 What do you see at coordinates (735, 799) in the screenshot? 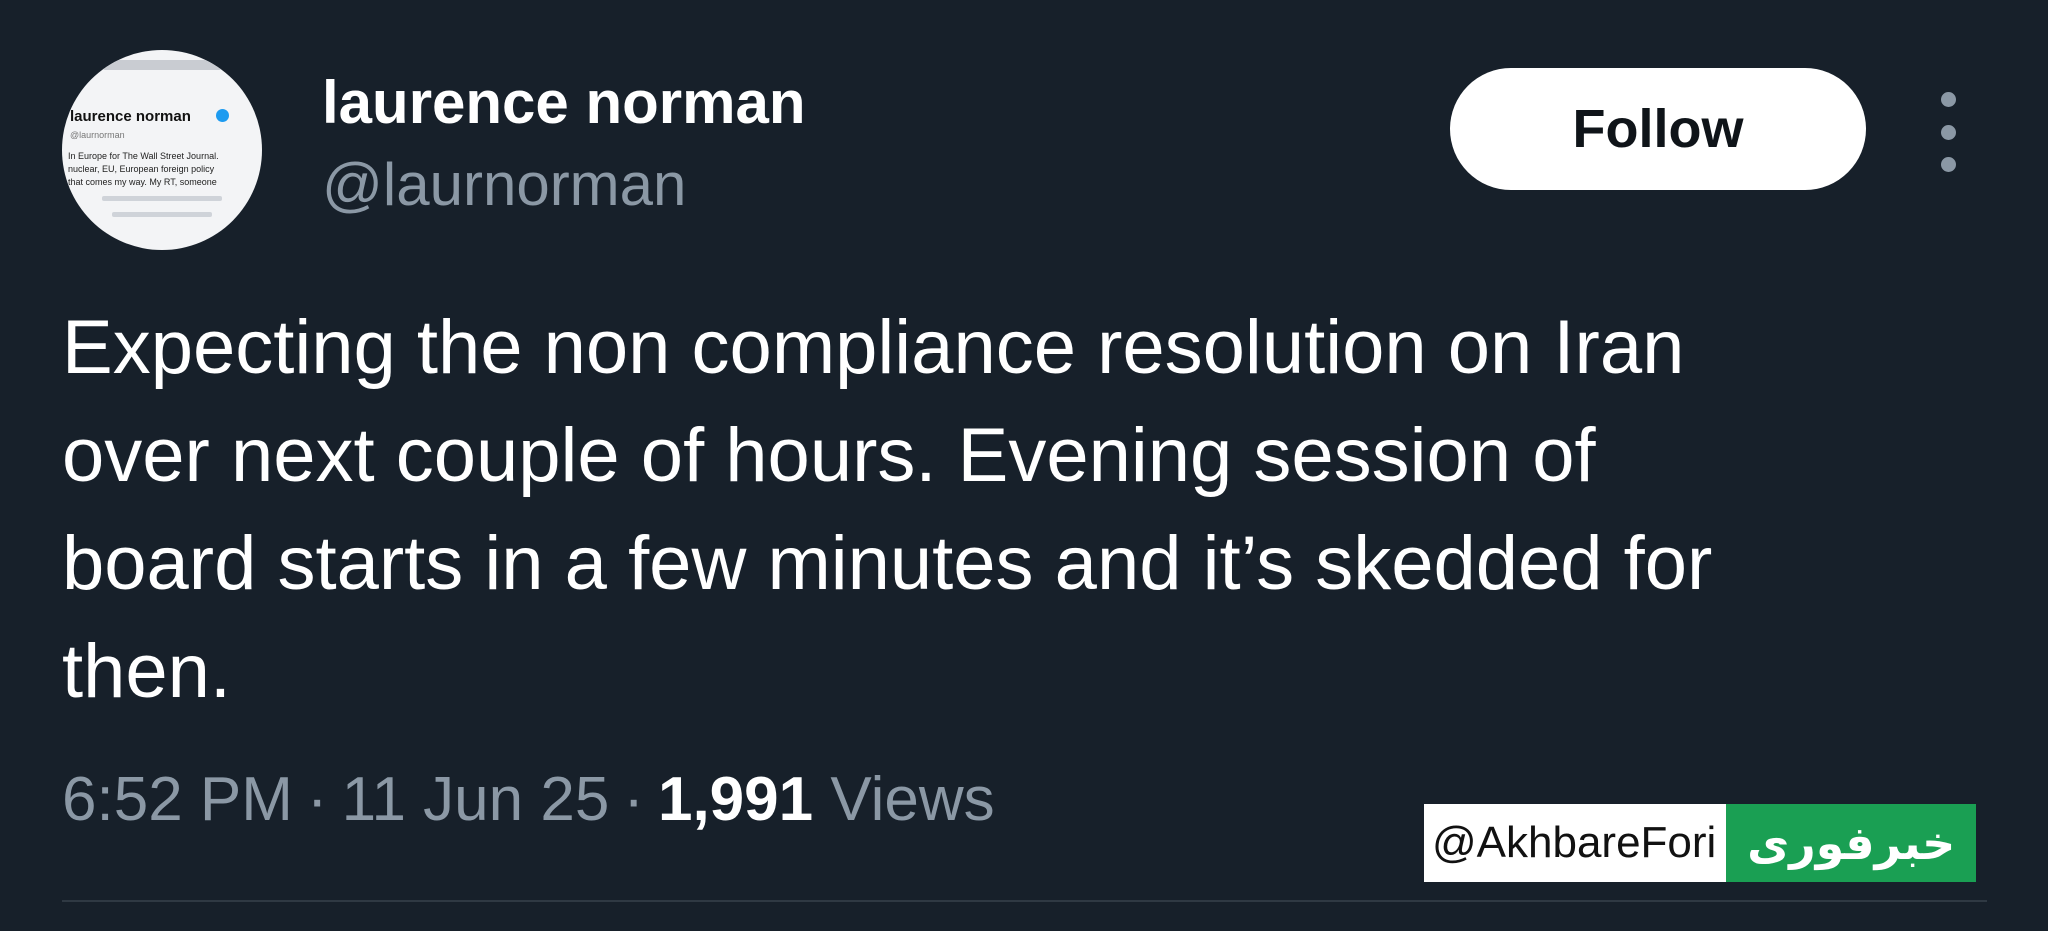
I see `views-count: 1,991` at bounding box center [735, 799].